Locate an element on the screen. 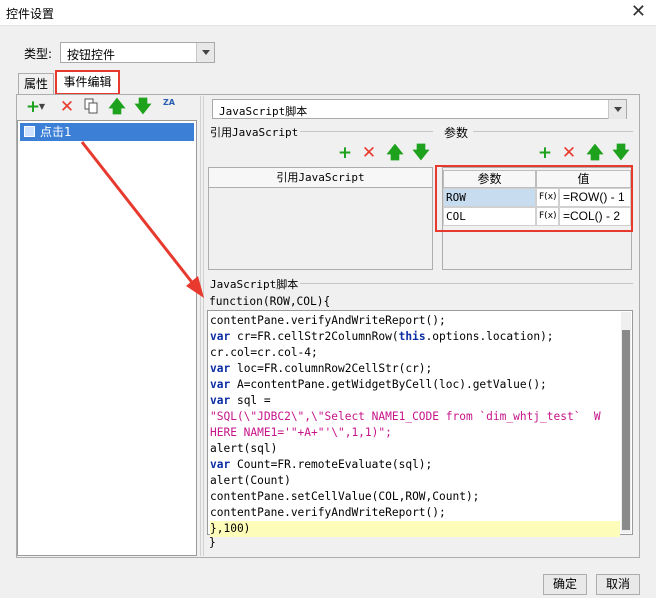  ref-javascript-table: 引用JavaScript is located at coordinates (320, 218).